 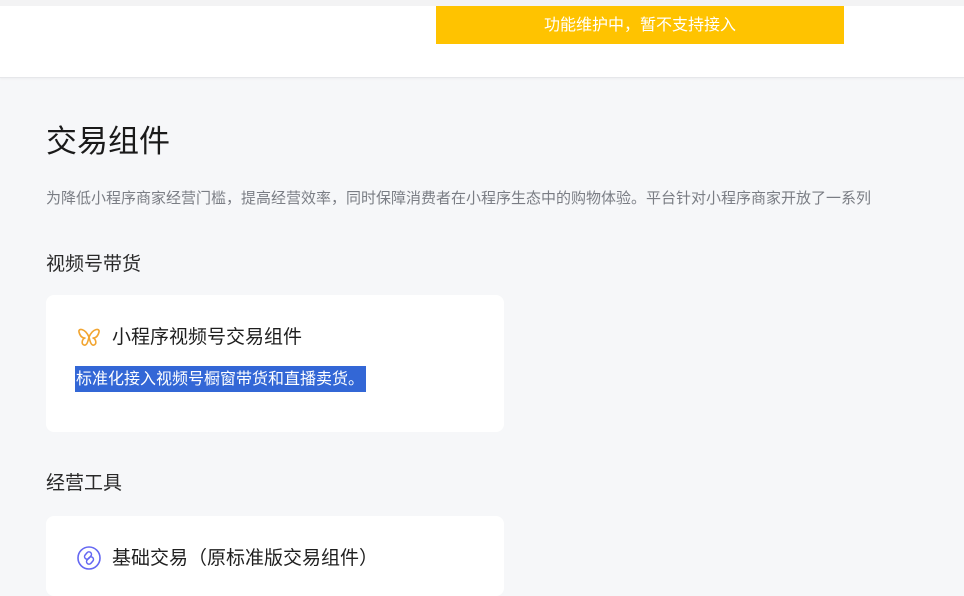 What do you see at coordinates (221, 379) in the screenshot?
I see `card-description-selected: 标准化接入视频号橱窗带货和直播卖货。` at bounding box center [221, 379].